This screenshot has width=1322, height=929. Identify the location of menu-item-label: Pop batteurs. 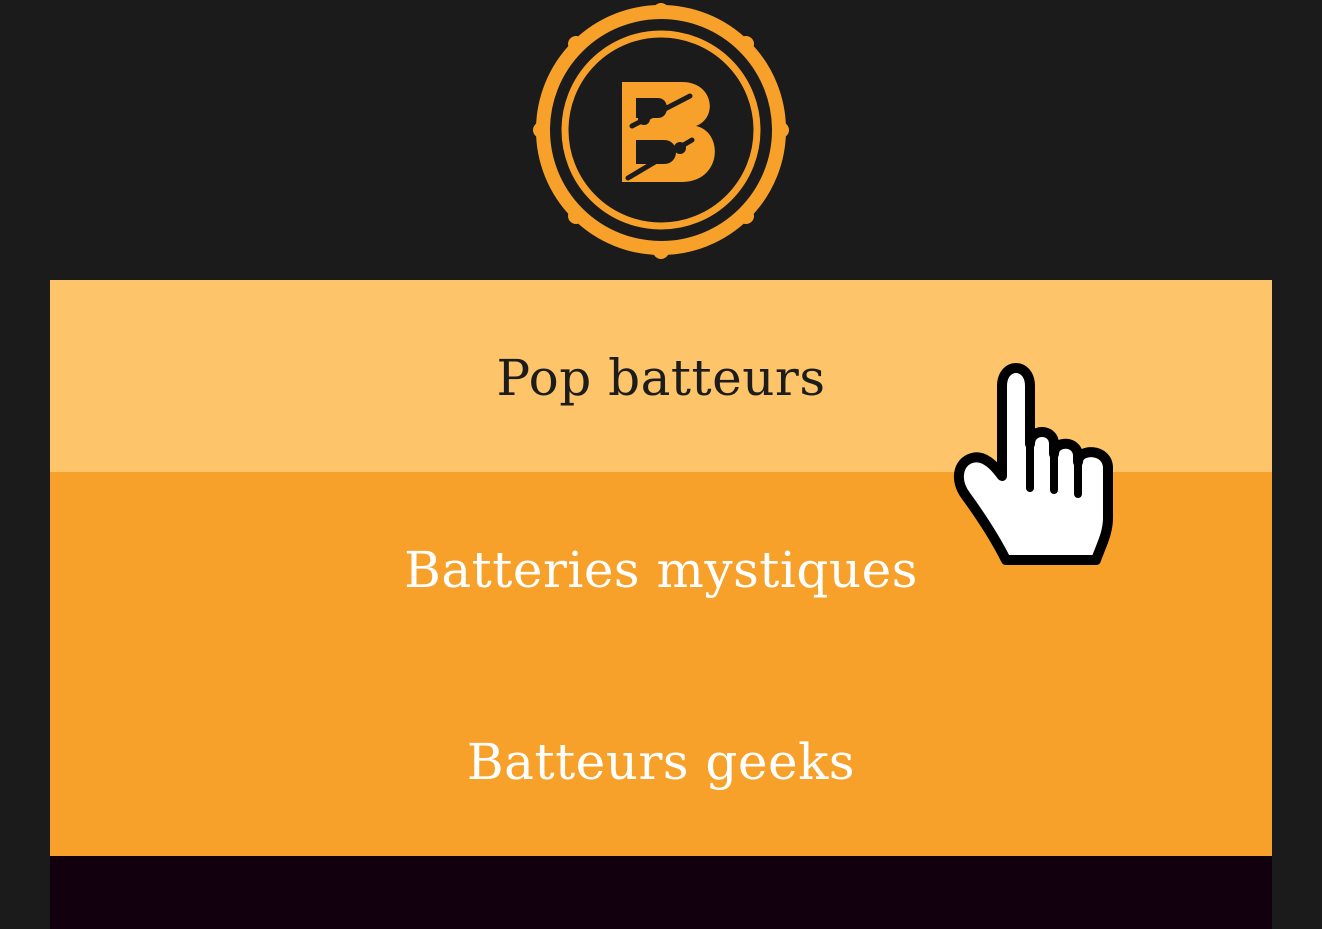
(661, 378).